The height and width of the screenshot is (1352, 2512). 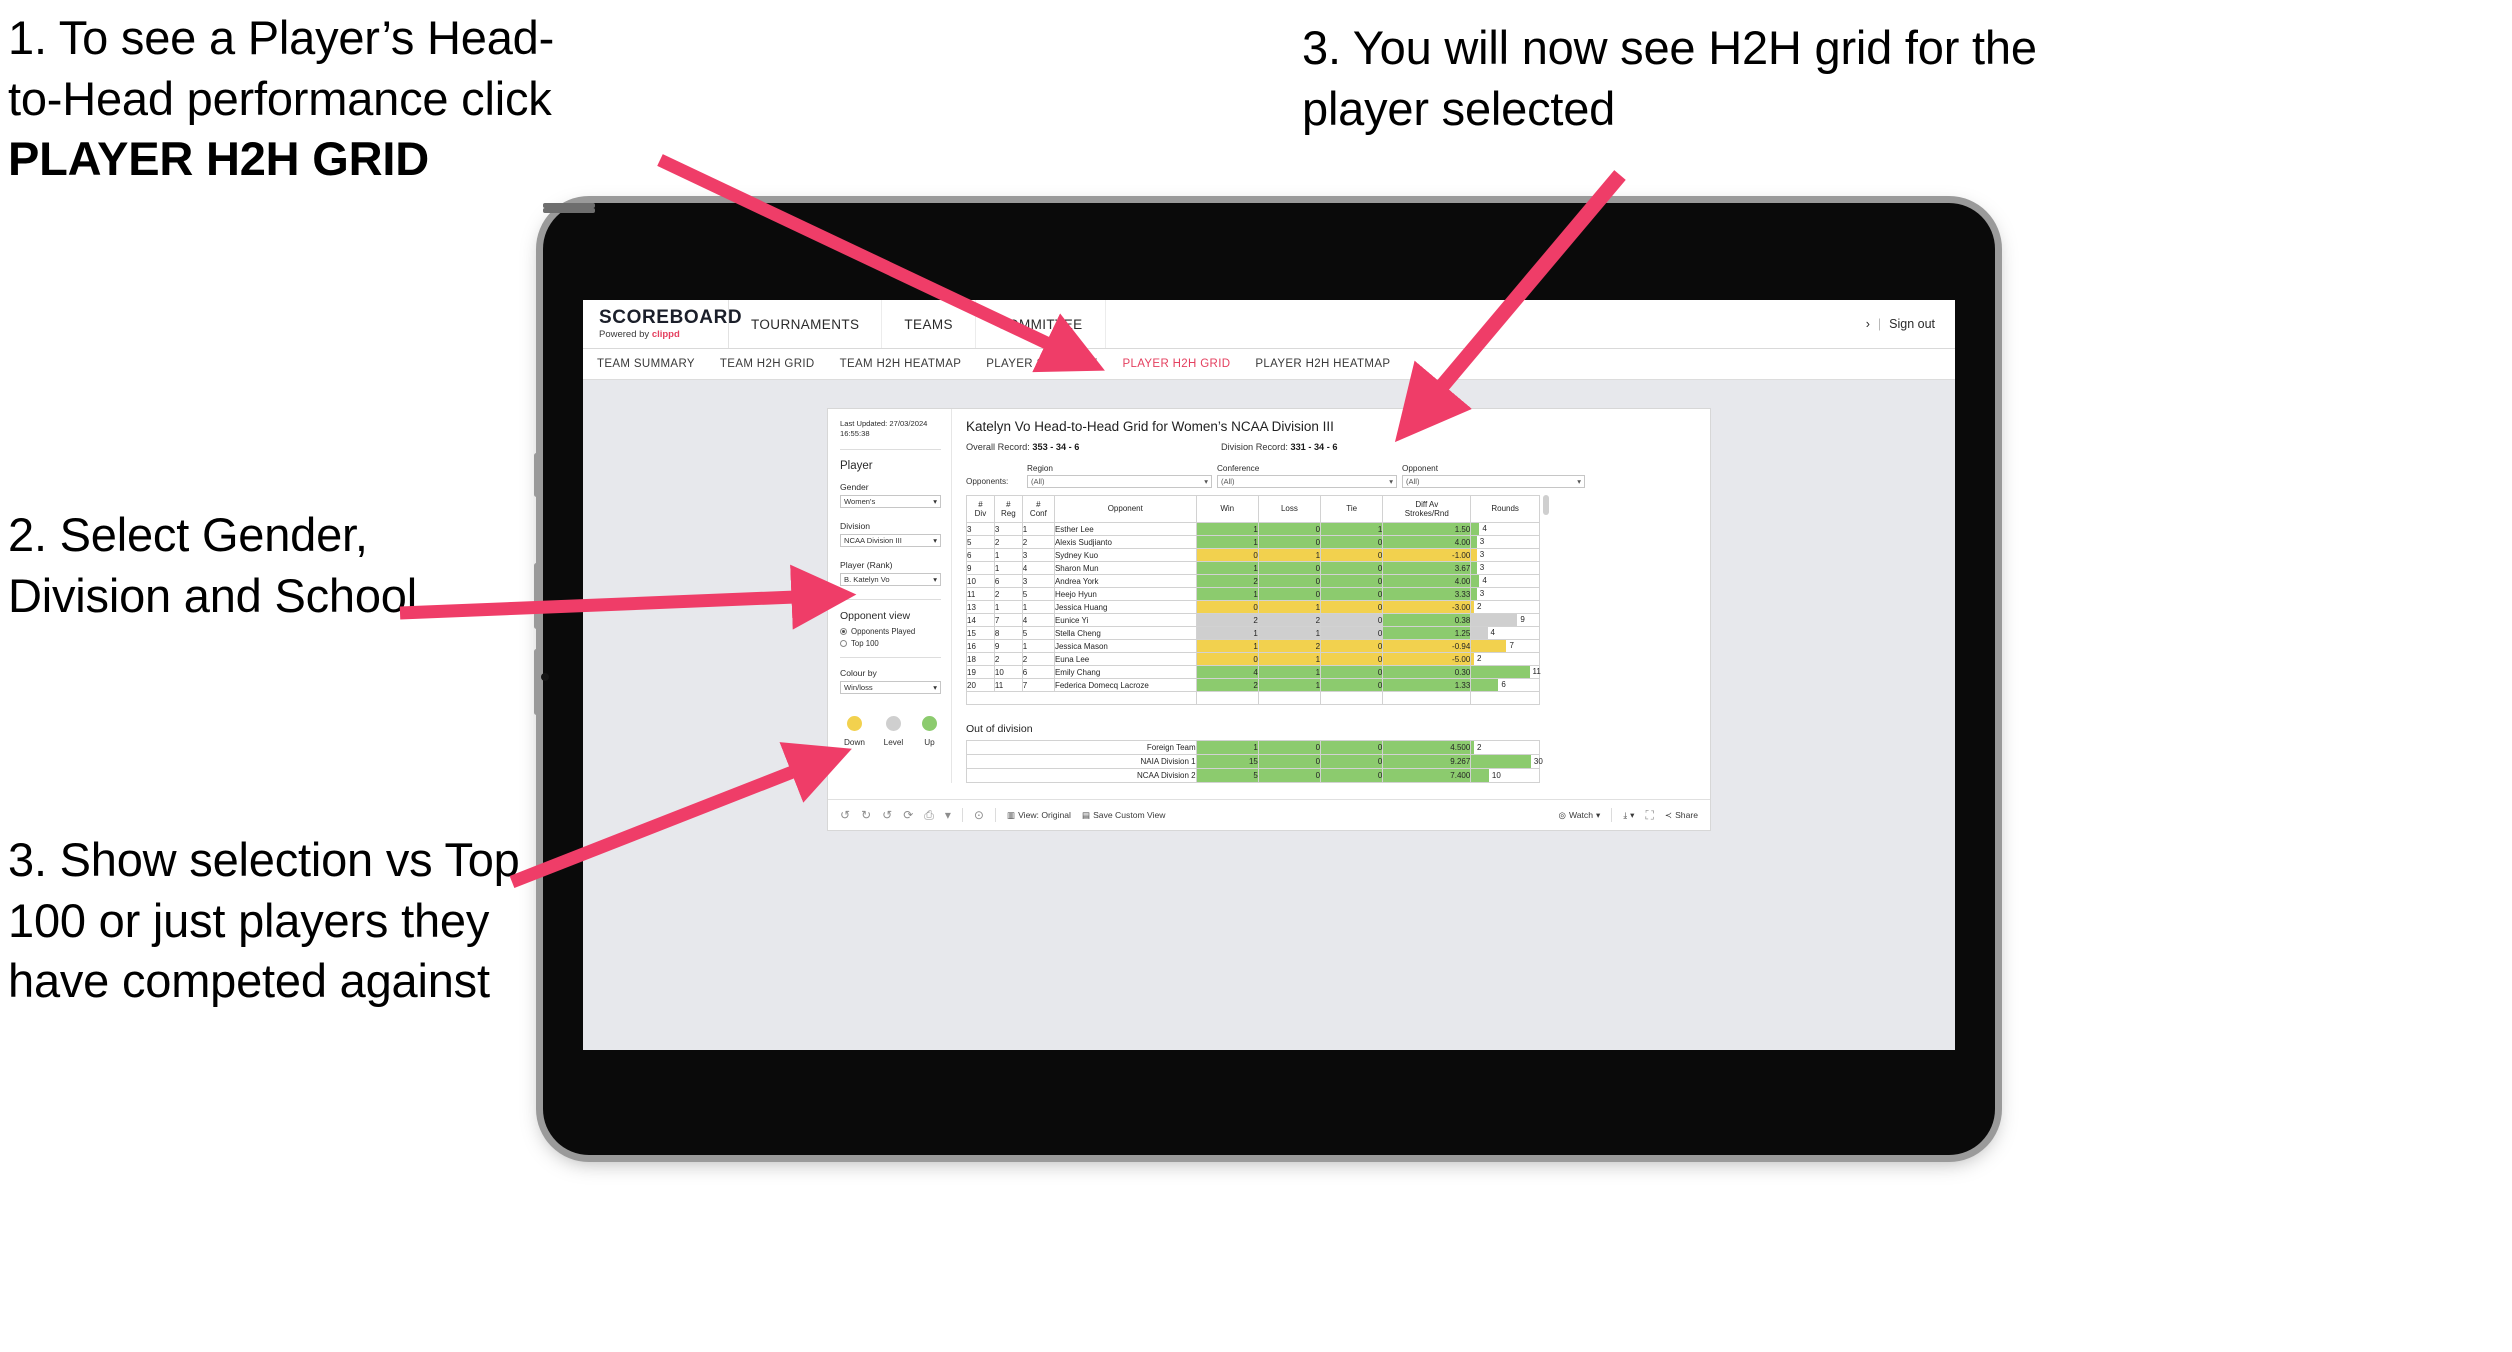 I want to click on revert-icon: ↺, so click(x=887, y=815).